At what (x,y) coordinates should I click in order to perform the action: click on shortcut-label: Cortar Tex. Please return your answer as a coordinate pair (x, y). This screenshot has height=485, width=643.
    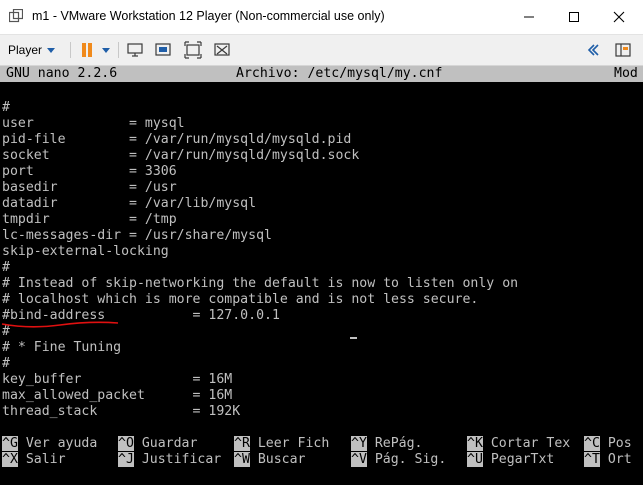
    Looking at the image, I should click on (526, 443).